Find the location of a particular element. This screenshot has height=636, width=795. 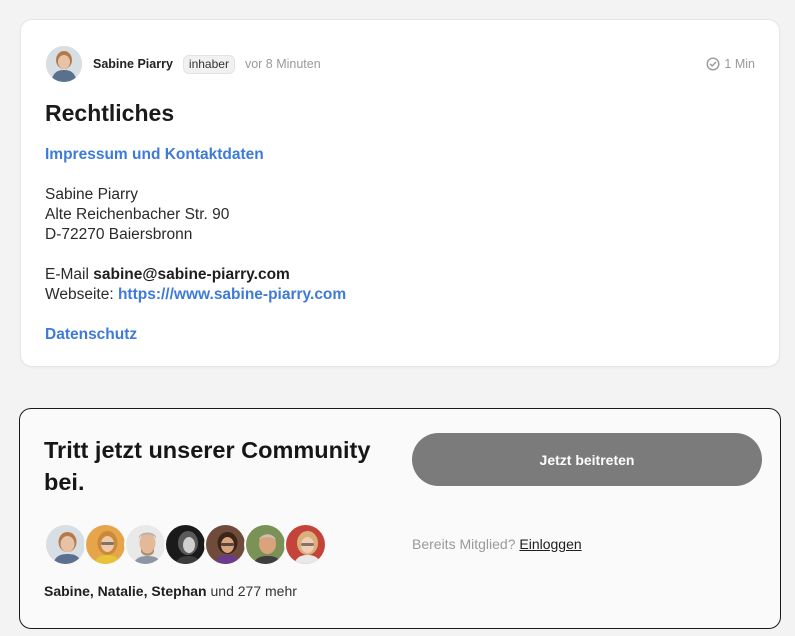

read-time: 1 Min is located at coordinates (730, 64).